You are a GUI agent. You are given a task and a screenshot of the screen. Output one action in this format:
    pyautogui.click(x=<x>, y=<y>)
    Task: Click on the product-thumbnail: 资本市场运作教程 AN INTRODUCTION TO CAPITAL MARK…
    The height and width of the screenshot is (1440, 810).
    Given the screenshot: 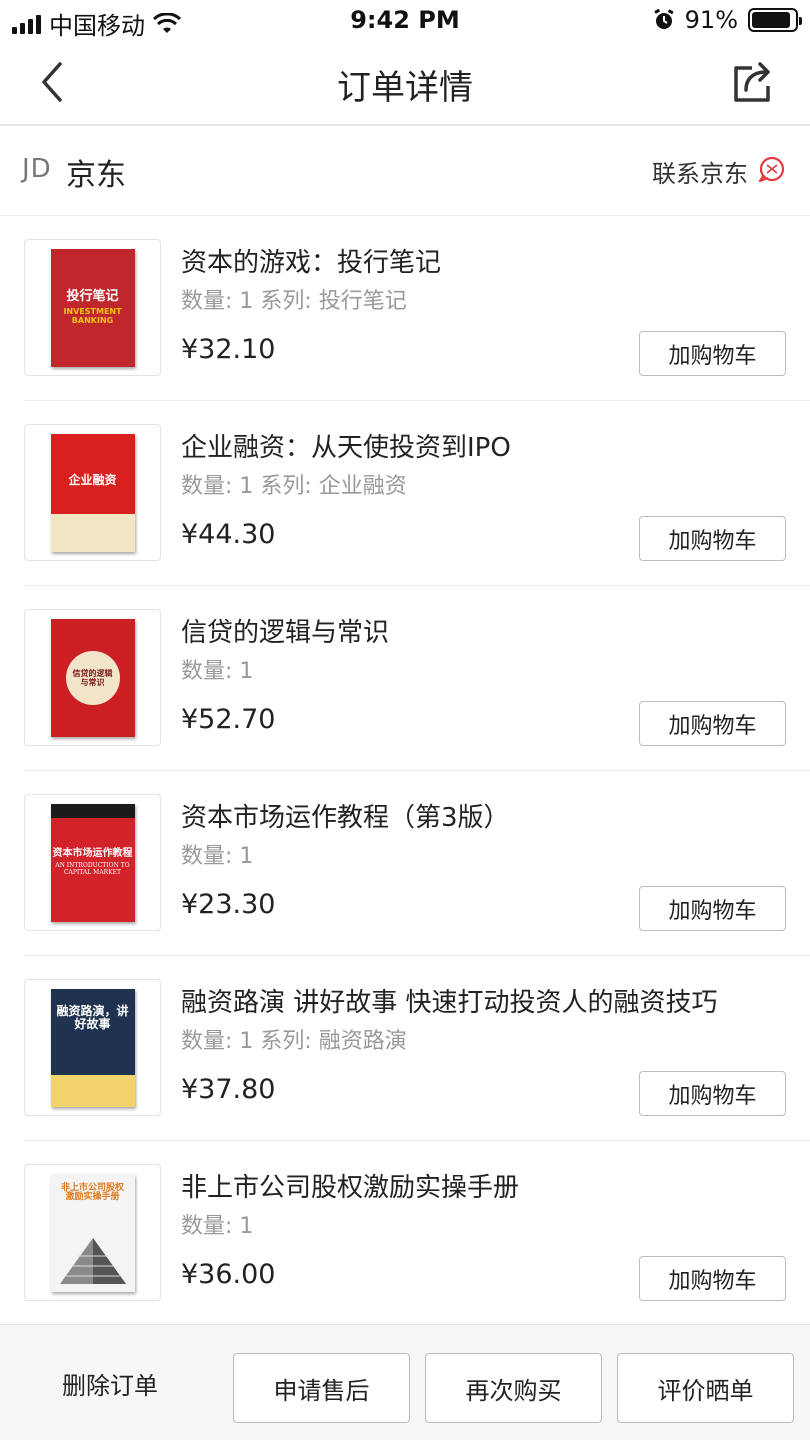 What is the action you would take?
    pyautogui.click(x=92, y=862)
    